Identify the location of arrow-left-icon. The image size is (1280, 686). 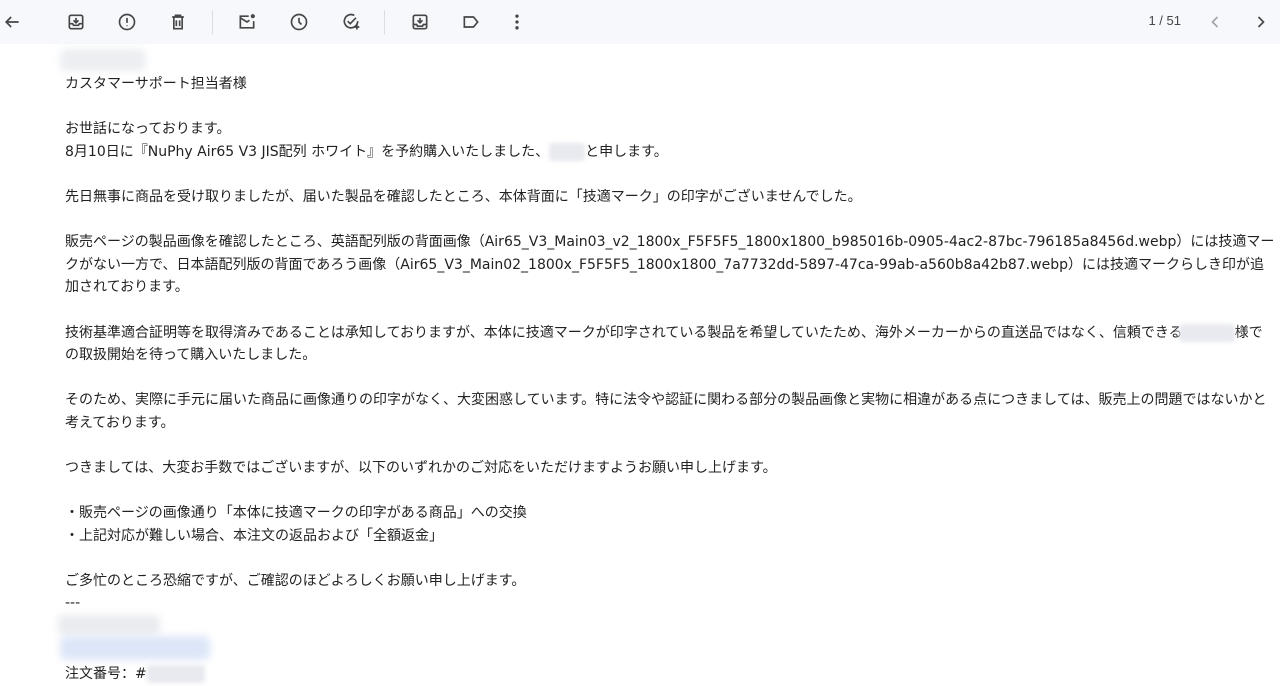
(11, 22).